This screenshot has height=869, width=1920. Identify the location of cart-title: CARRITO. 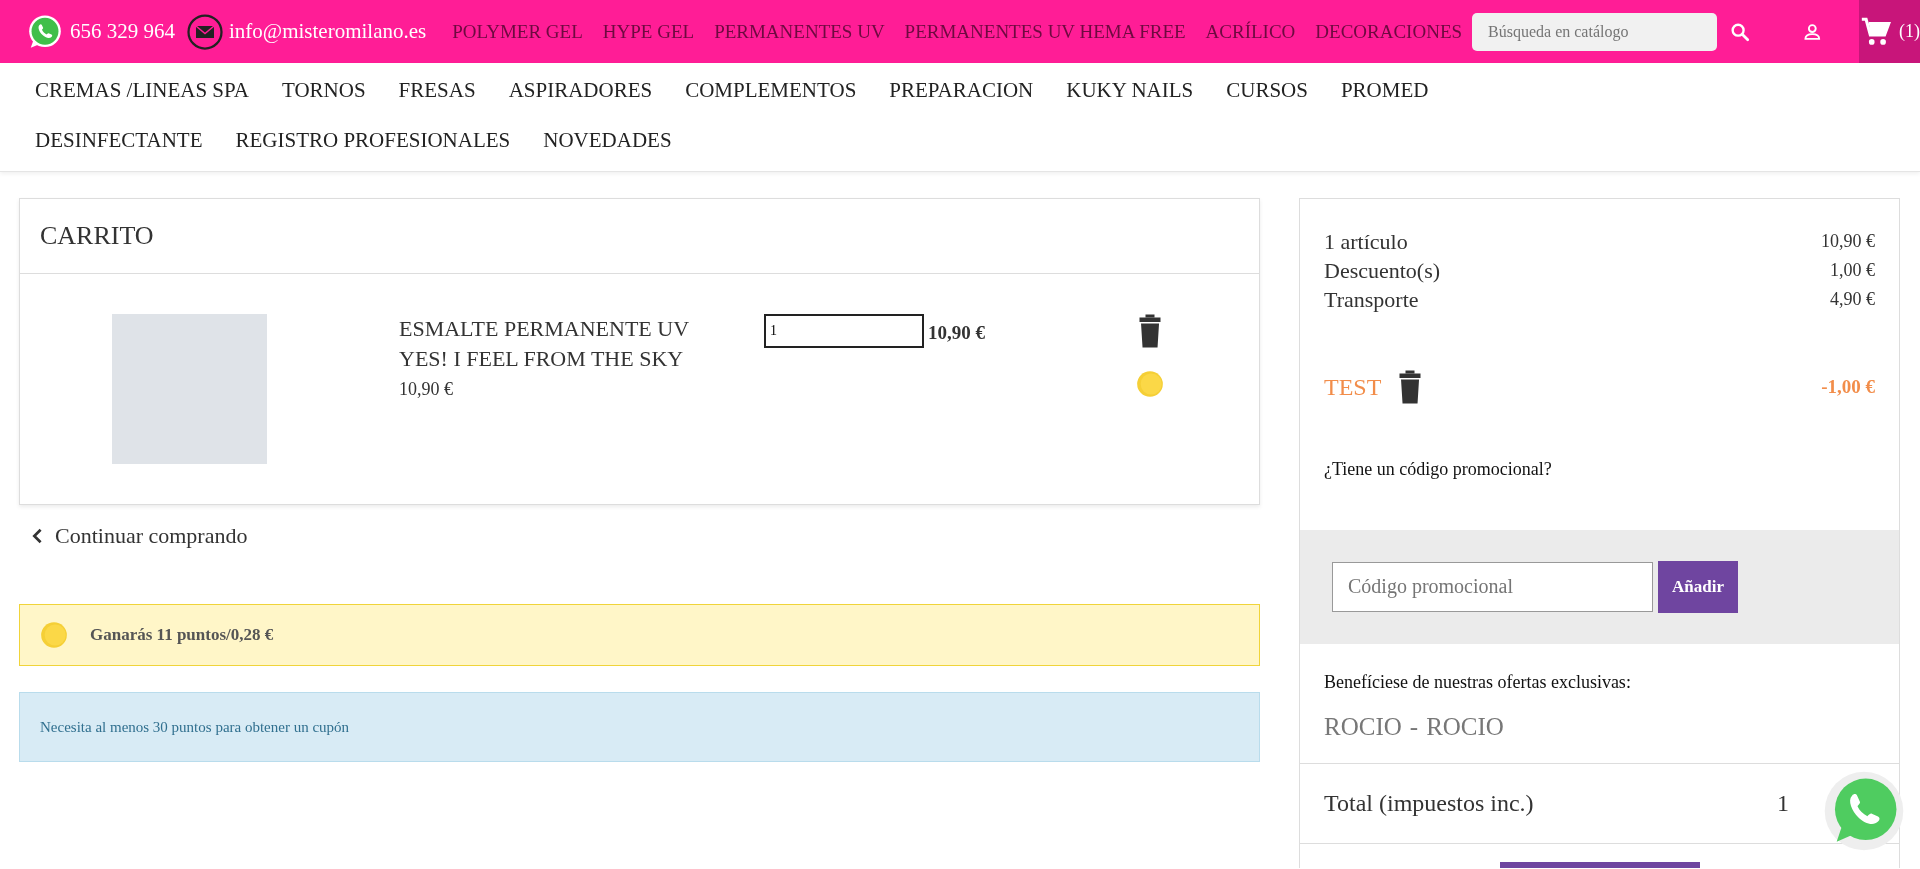
(639, 236).